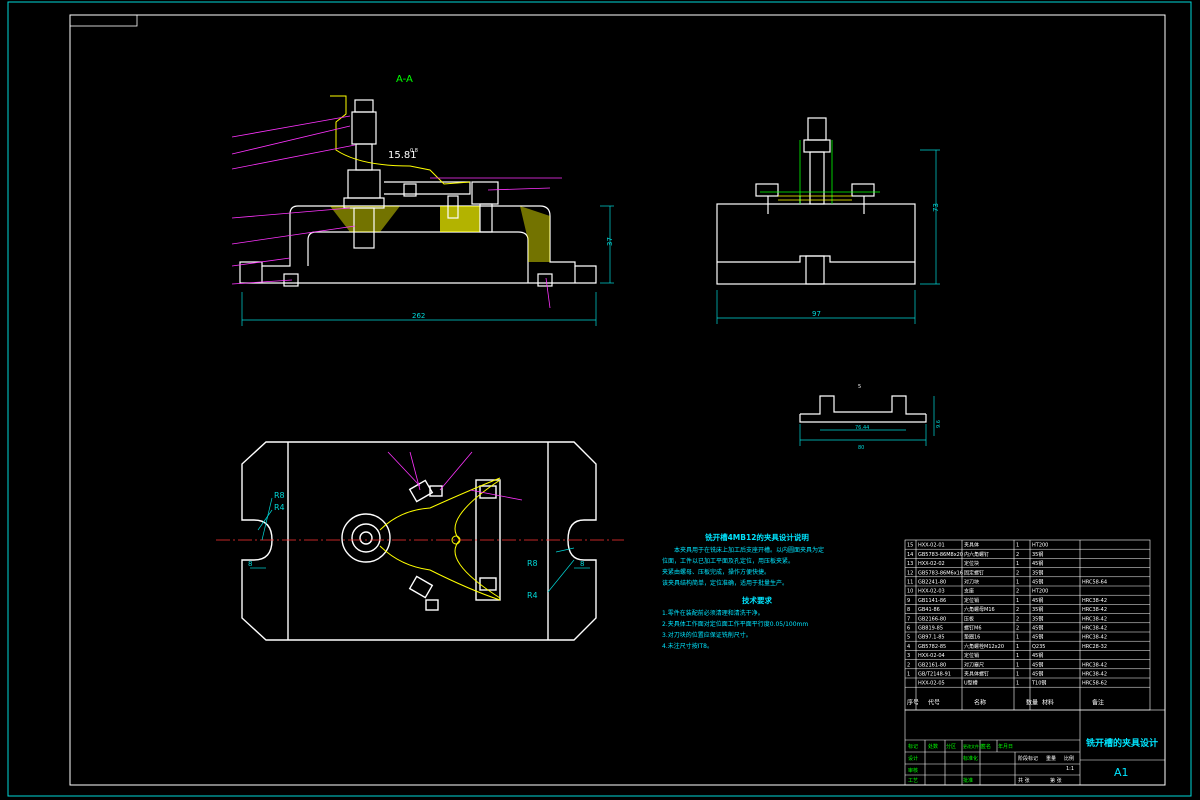 This screenshot has height=800, width=1200. Describe the element at coordinates (972, 637) in the screenshot. I see `bom-cell-name: 垫圈16` at that location.